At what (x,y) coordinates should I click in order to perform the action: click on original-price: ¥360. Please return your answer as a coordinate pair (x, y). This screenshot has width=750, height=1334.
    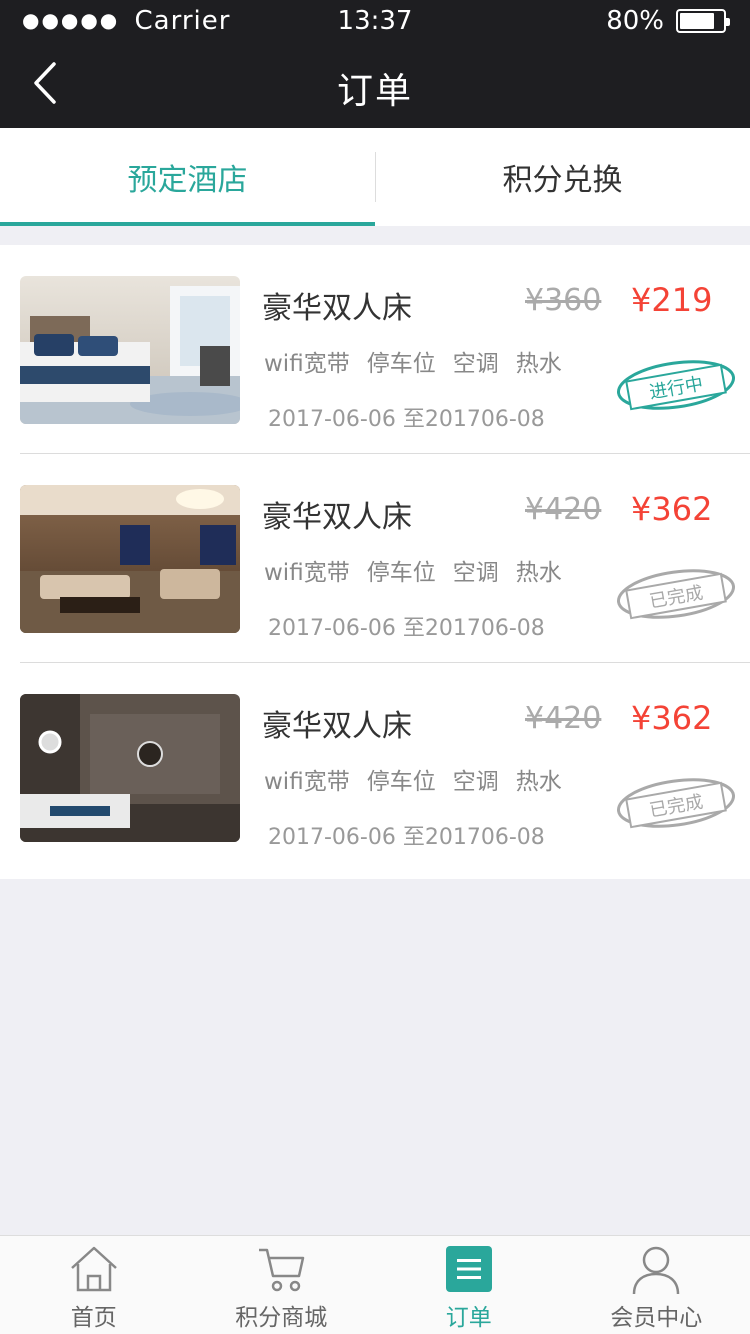
    Looking at the image, I should click on (563, 300).